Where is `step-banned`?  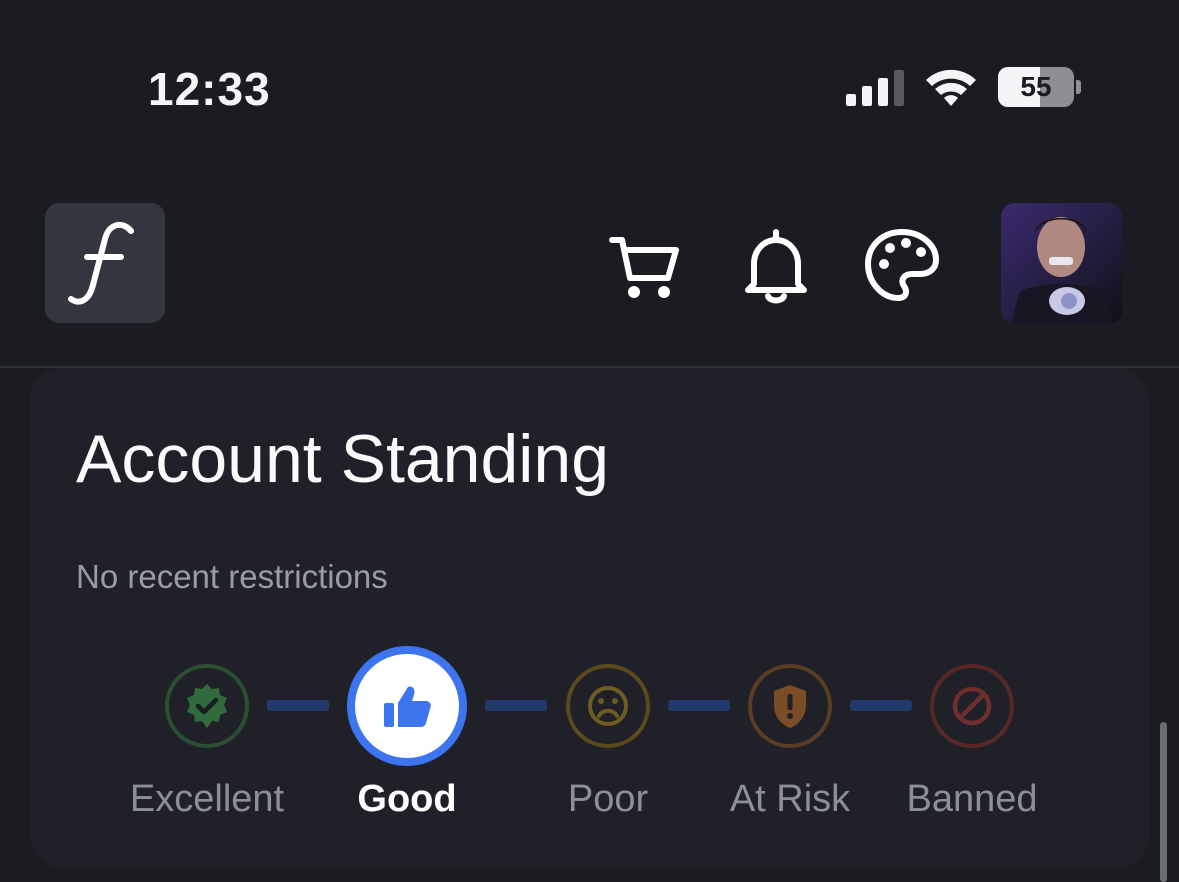 step-banned is located at coordinates (972, 706).